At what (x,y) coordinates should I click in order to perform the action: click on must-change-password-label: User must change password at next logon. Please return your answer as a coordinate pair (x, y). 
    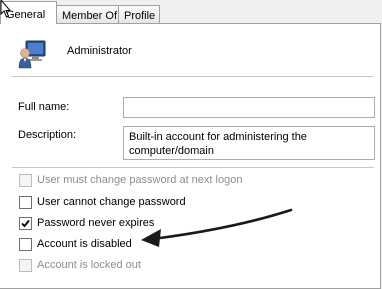
    Looking at the image, I should click on (140, 180).